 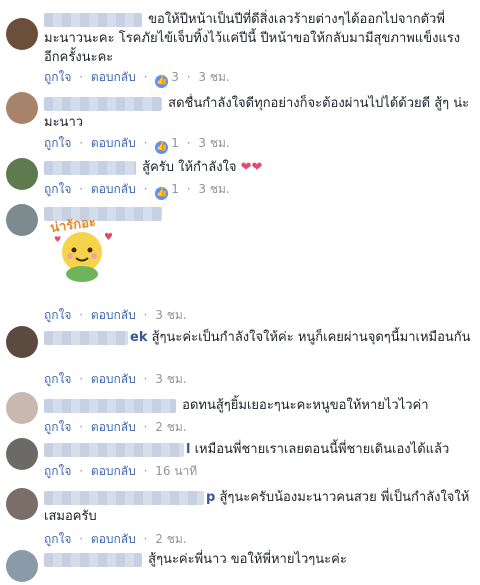 I want to click on timestamp: 16 นาที, so click(x=176, y=471).